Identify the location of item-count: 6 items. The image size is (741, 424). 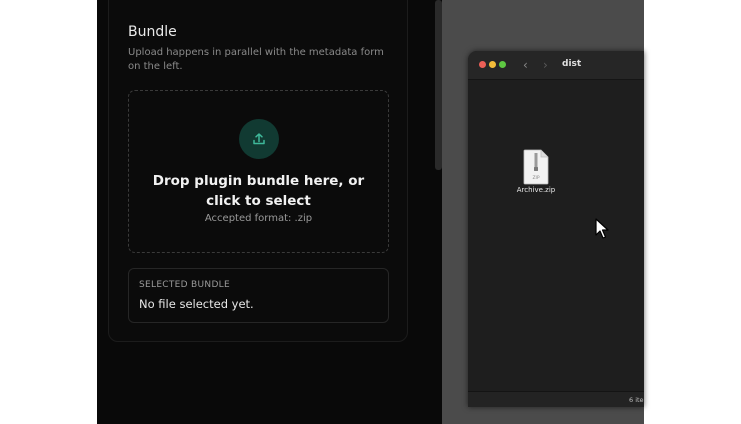
(636, 400).